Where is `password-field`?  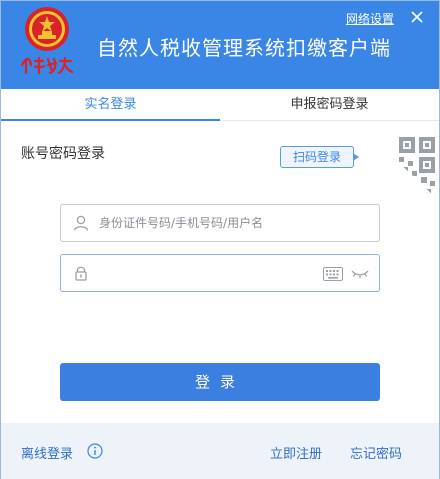
password-field is located at coordinates (220, 273).